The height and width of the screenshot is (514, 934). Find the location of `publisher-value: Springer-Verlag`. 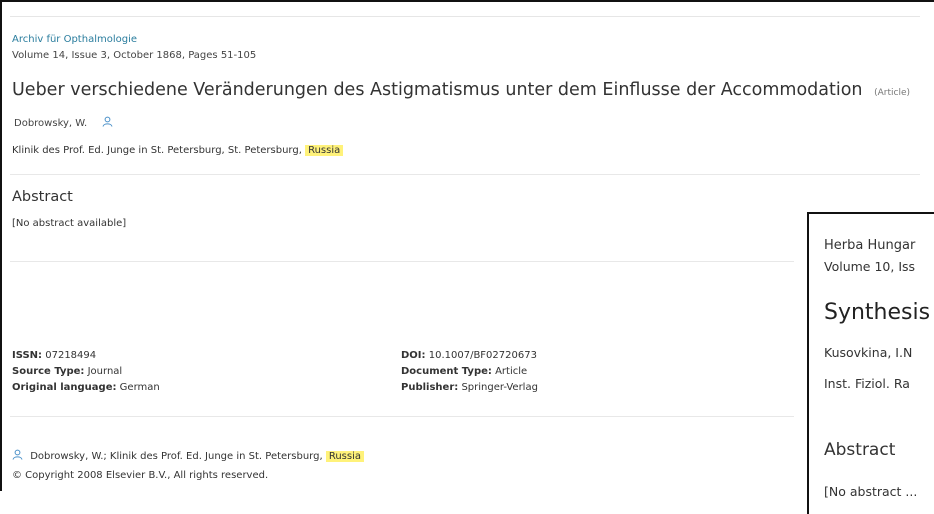

publisher-value: Springer-Verlag is located at coordinates (499, 387).